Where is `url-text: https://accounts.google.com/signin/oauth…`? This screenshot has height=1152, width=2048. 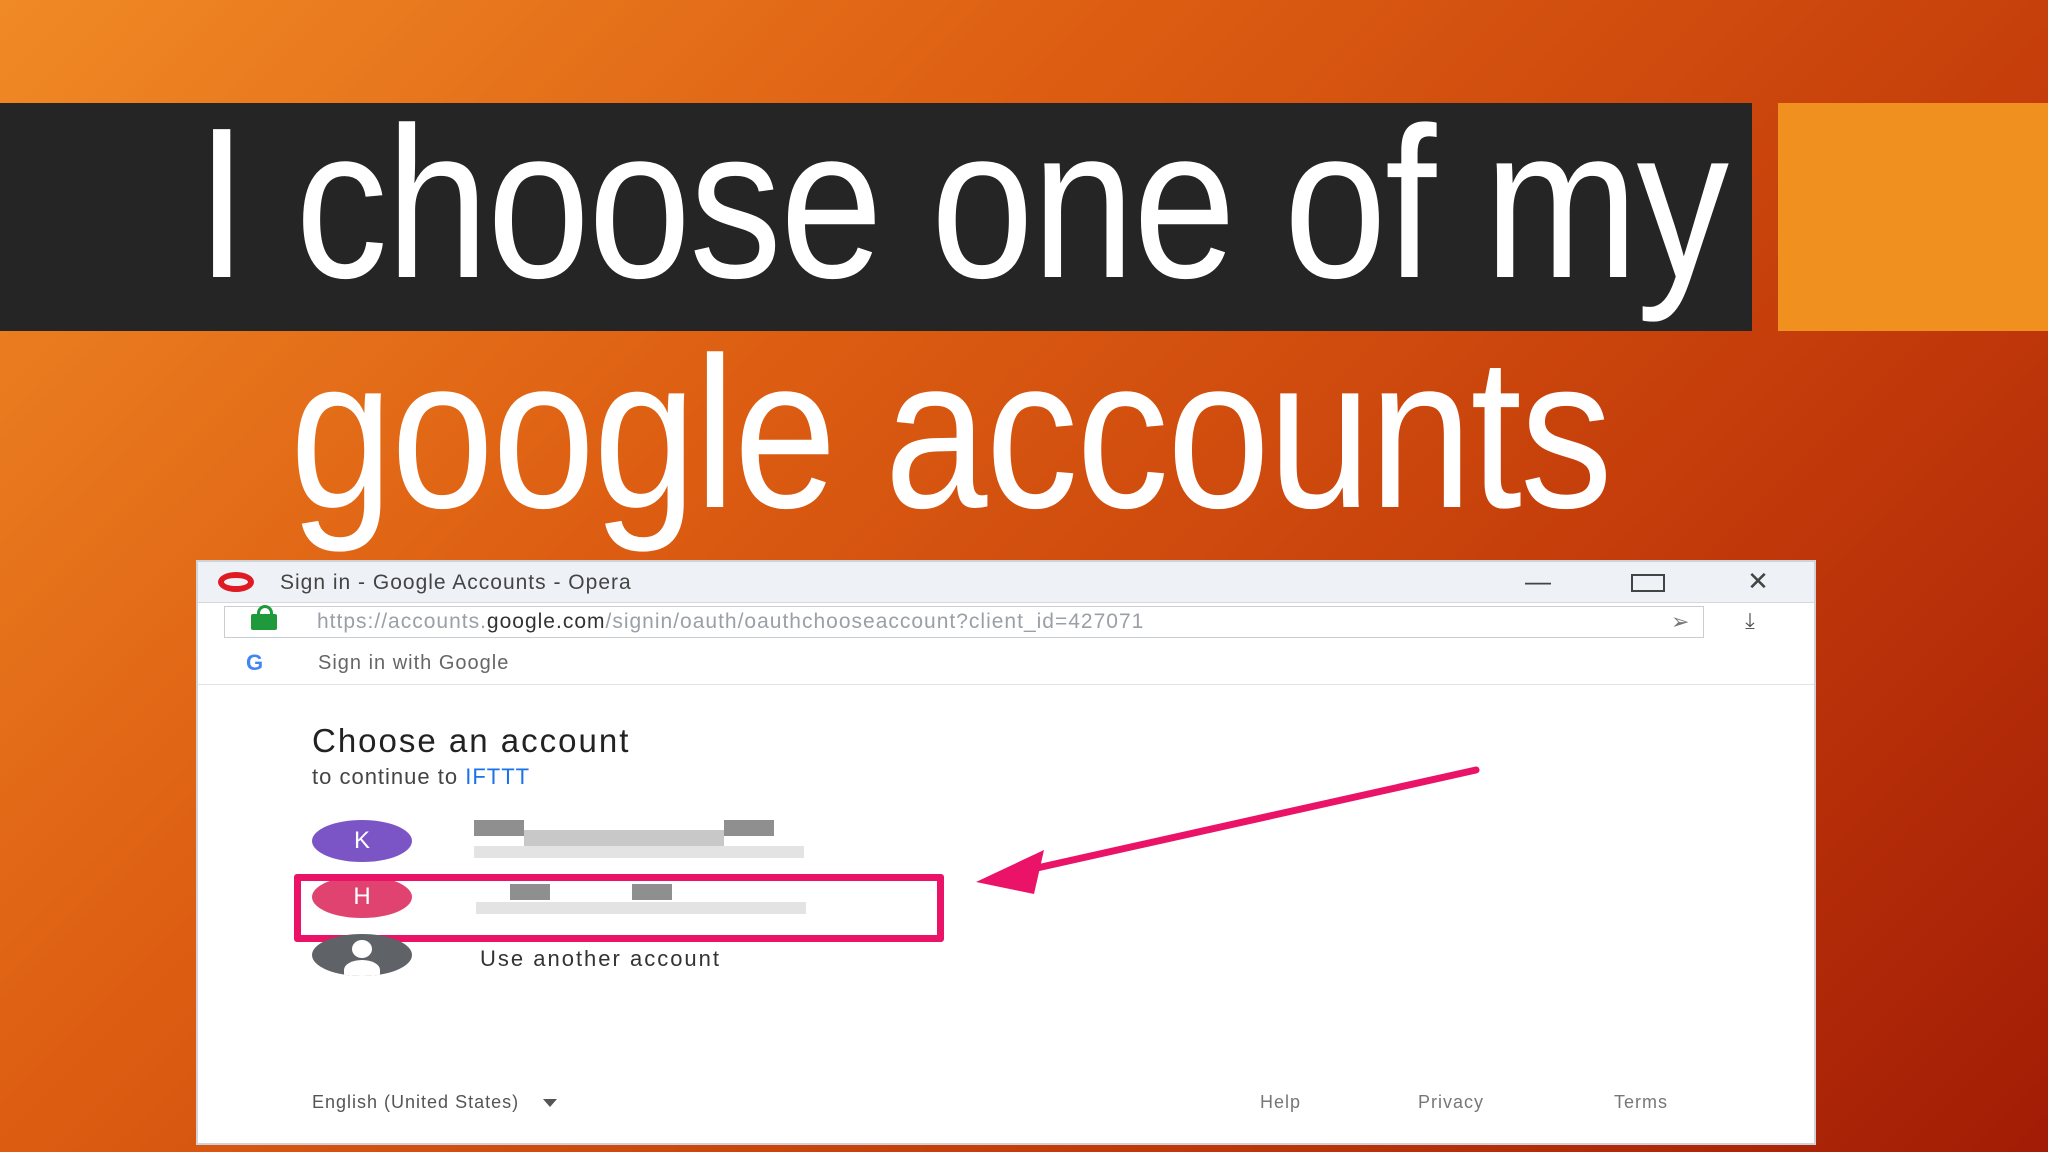 url-text: https://accounts.google.com/signin/oauth… is located at coordinates (730, 622).